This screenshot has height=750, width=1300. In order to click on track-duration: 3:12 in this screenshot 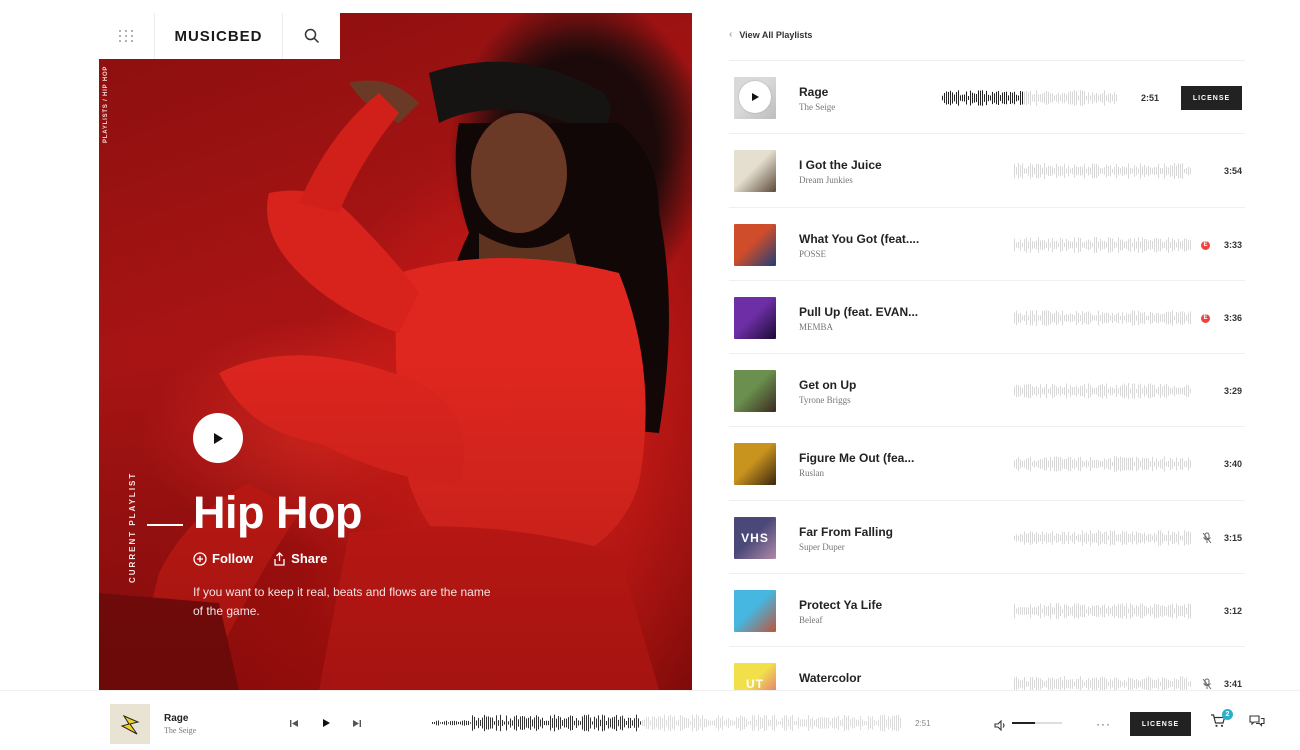, I will do `click(1232, 611)`.